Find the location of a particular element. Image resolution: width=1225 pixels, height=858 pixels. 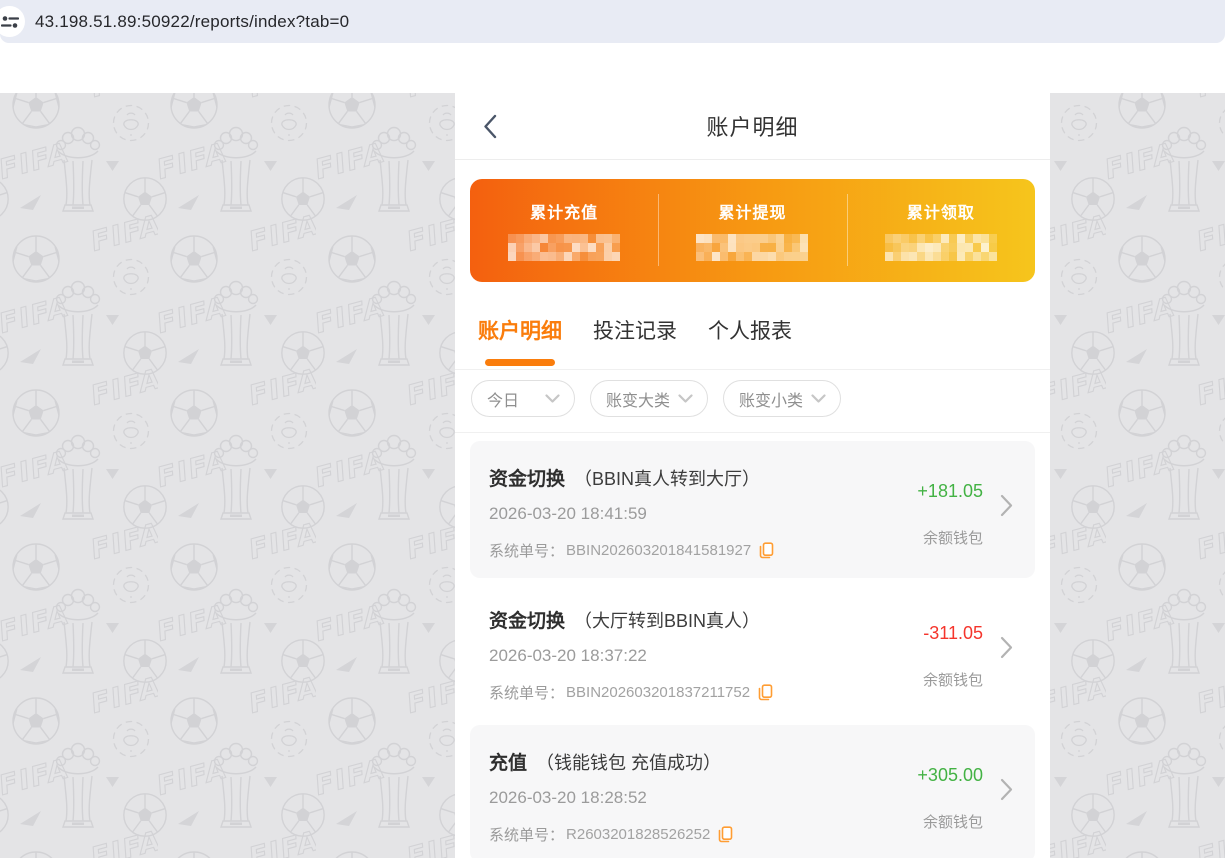

transaction-detail: （大厅转到BBIN真人） is located at coordinates (667, 621).